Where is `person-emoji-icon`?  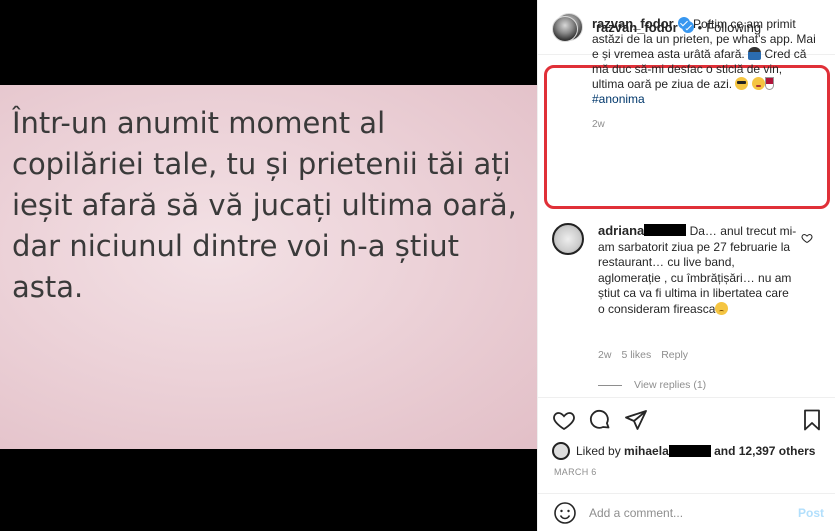
person-emoji-icon is located at coordinates (755, 53).